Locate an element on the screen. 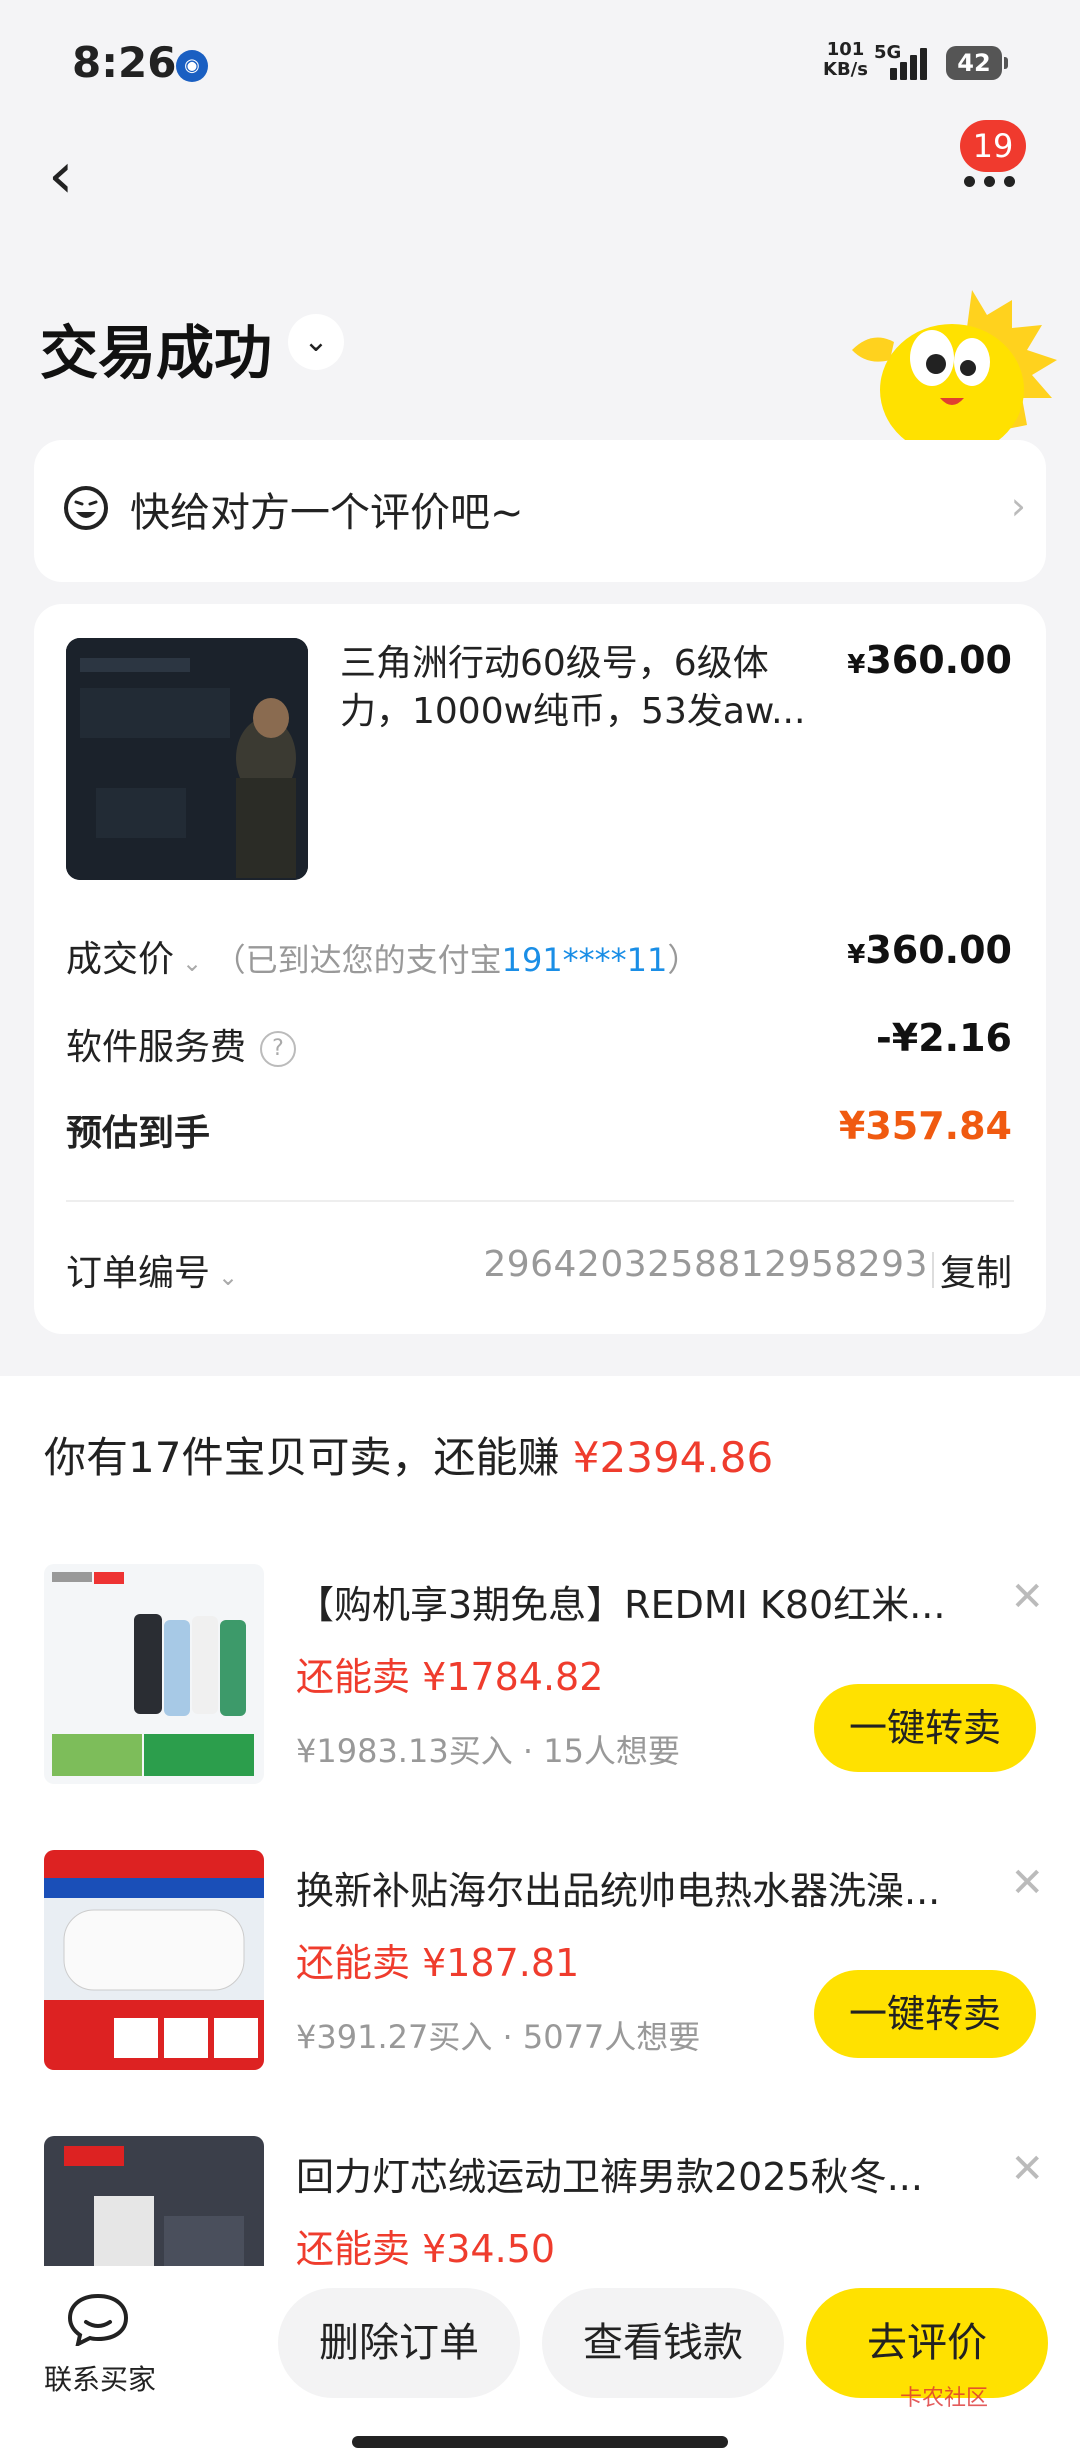 The image size is (1080, 2460). battery-icon: 42 is located at coordinates (977, 63).